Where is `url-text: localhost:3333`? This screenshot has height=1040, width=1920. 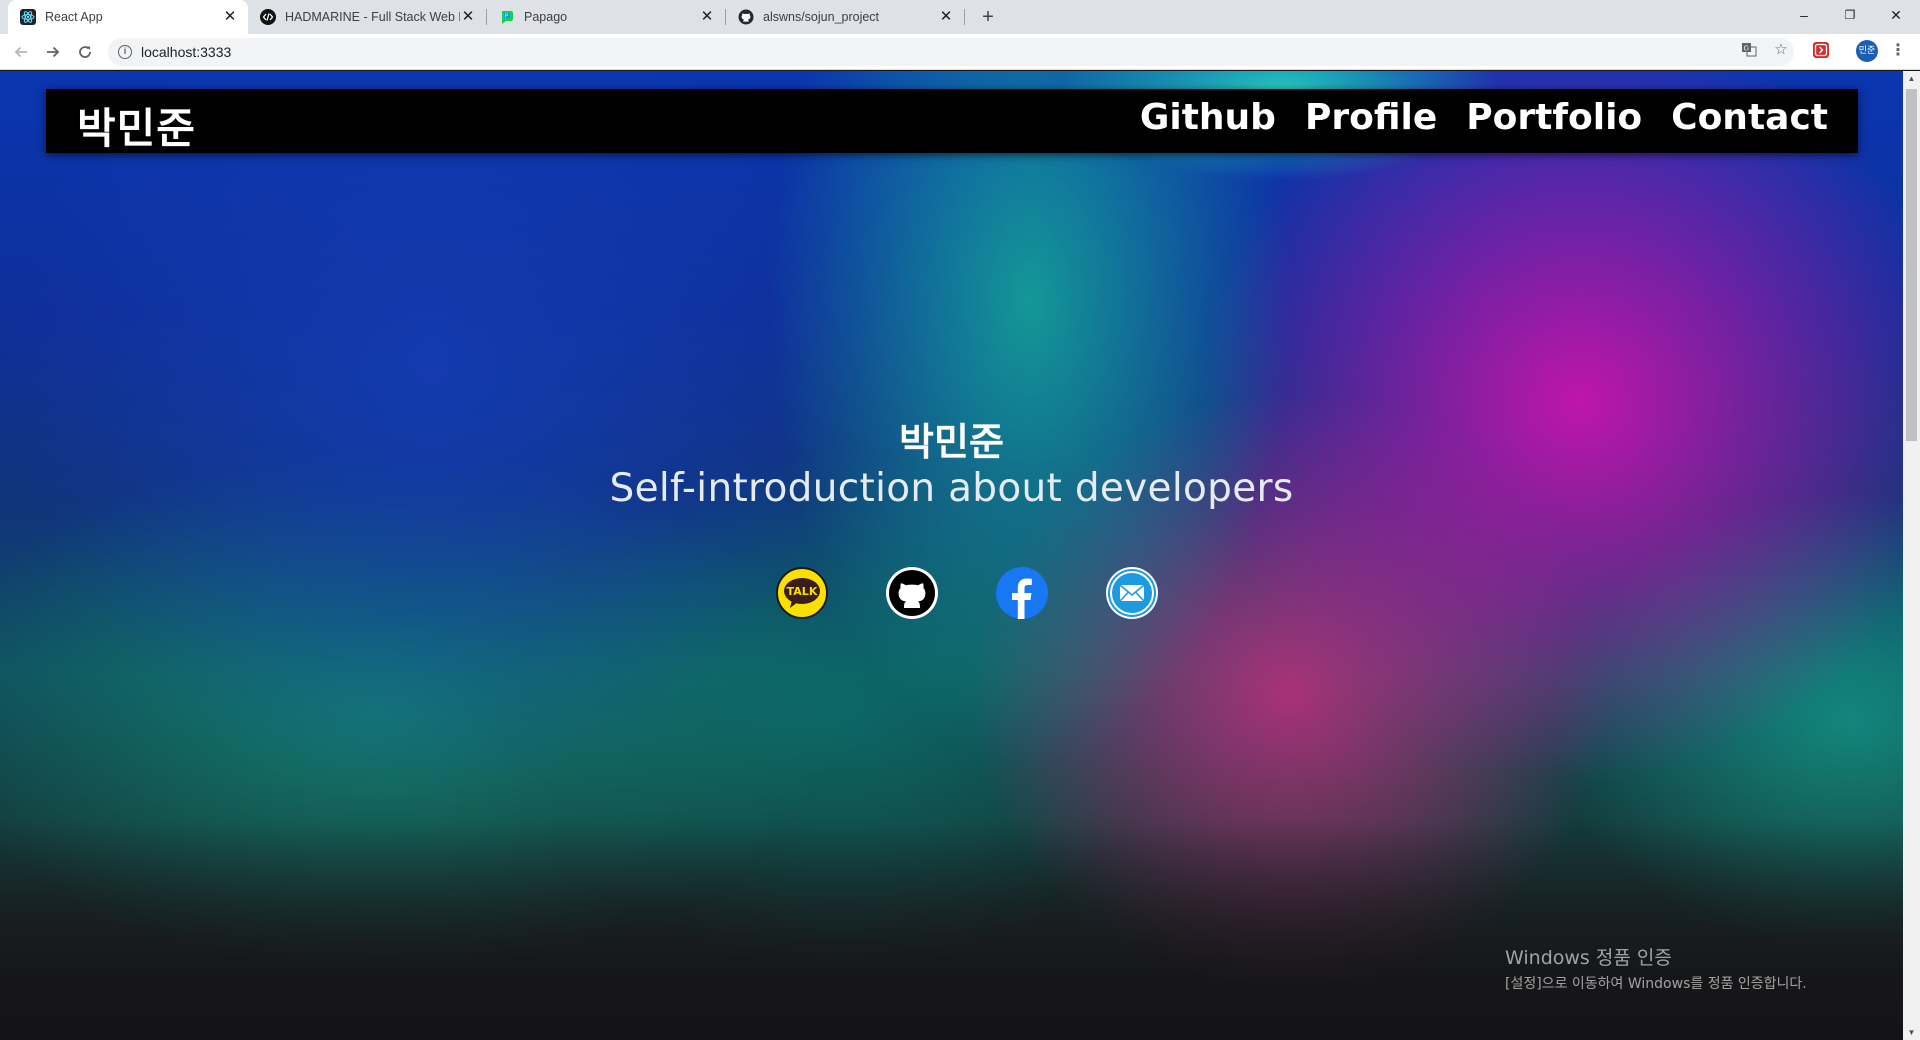
url-text: localhost:3333 is located at coordinates (186, 52).